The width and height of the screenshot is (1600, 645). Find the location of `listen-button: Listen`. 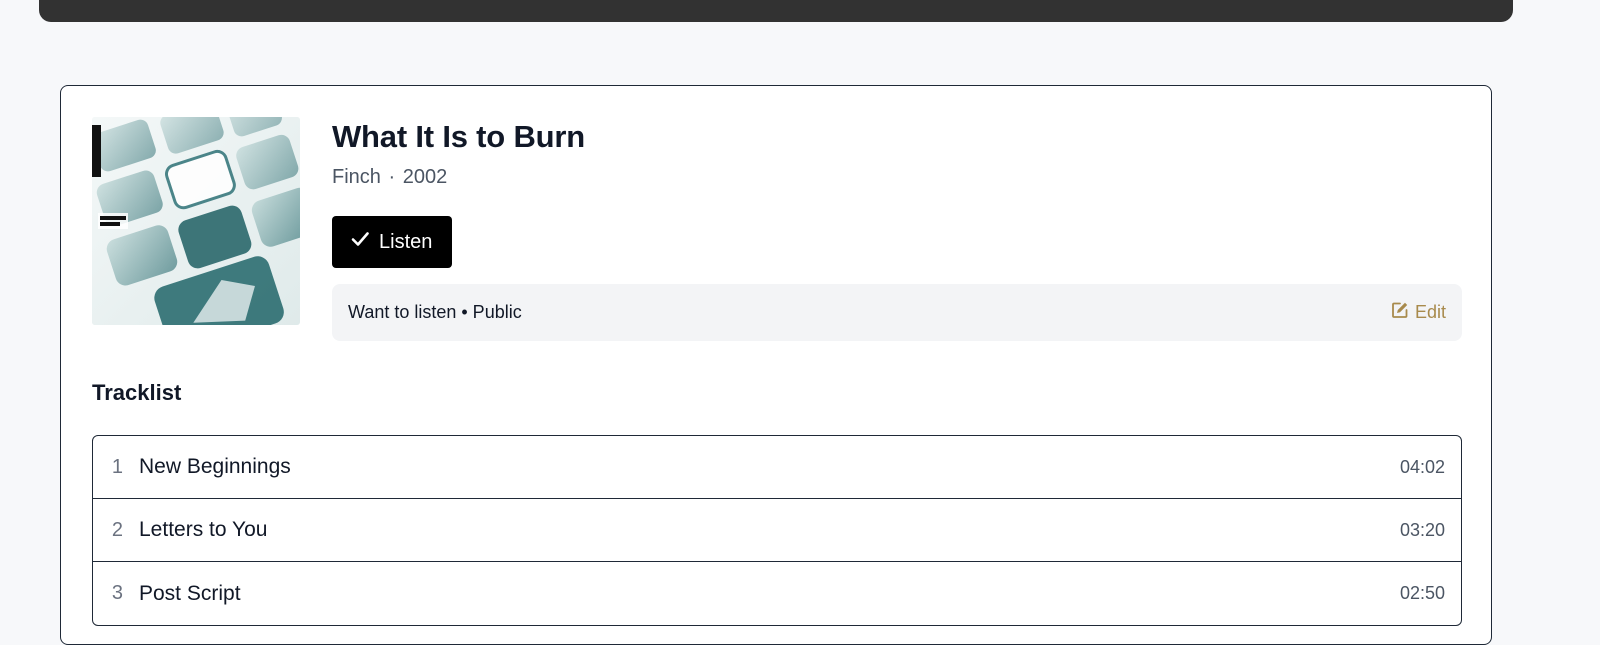

listen-button: Listen is located at coordinates (392, 242).